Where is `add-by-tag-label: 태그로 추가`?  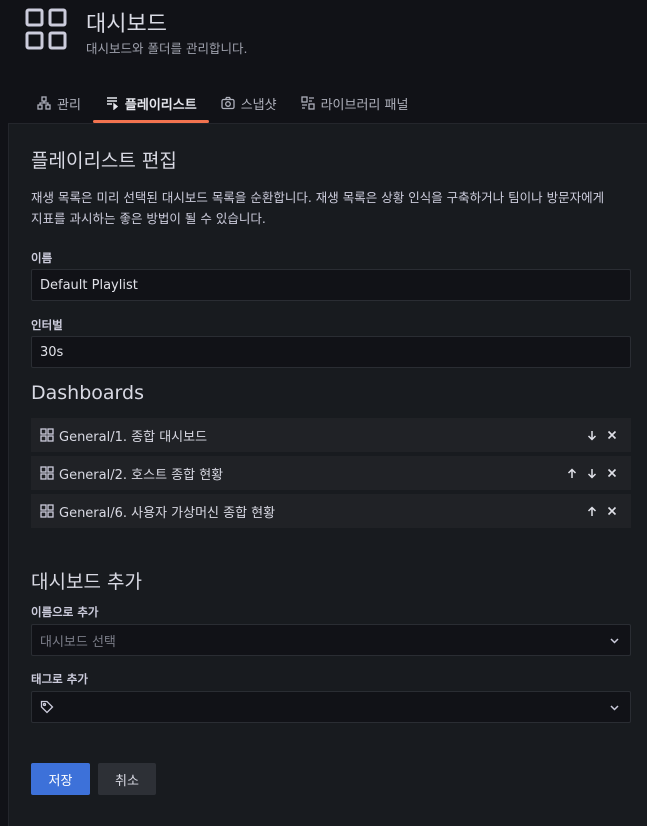
add-by-tag-label: 태그로 추가 is located at coordinates (59, 679).